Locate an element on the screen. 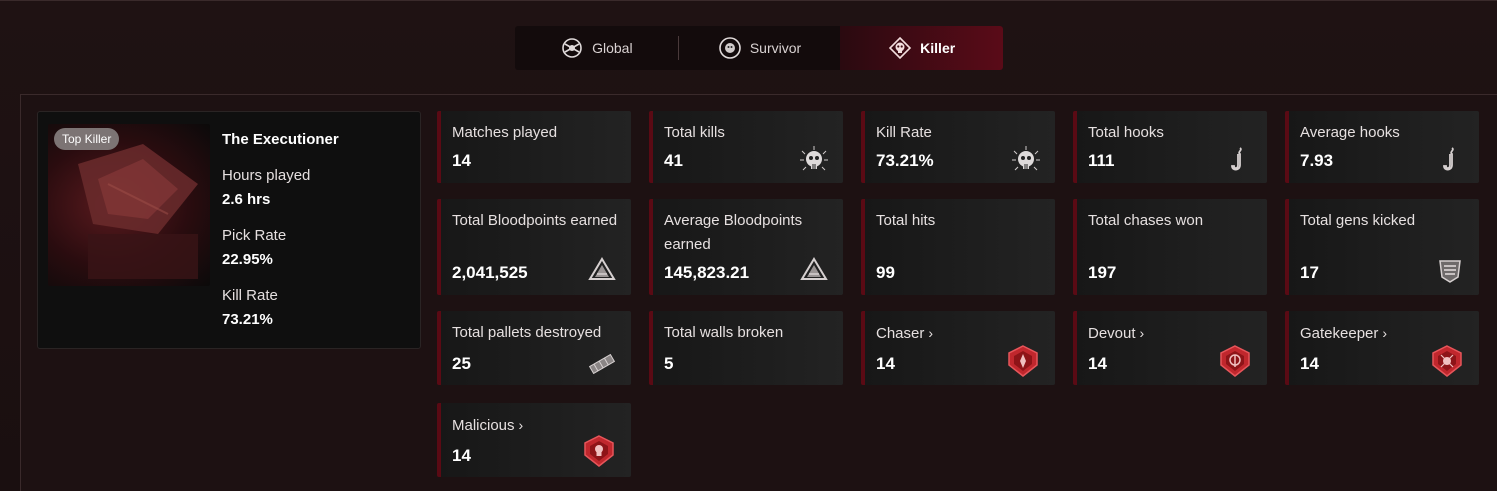 The height and width of the screenshot is (491, 1497). stat-value: 25 is located at coordinates (461, 363).